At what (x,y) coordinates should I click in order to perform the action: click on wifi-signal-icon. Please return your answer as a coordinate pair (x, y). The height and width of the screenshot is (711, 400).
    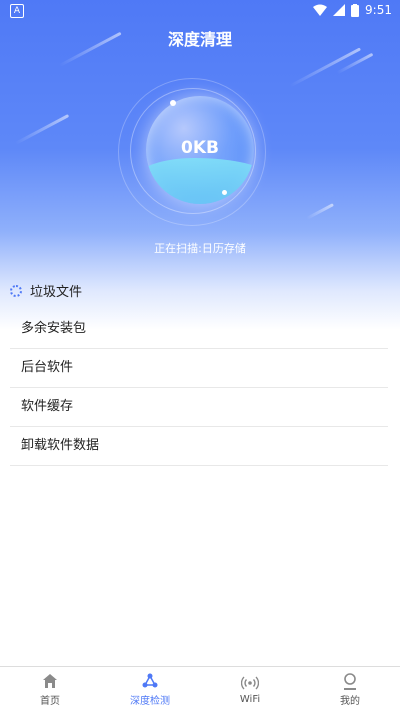
    Looking at the image, I should click on (320, 10).